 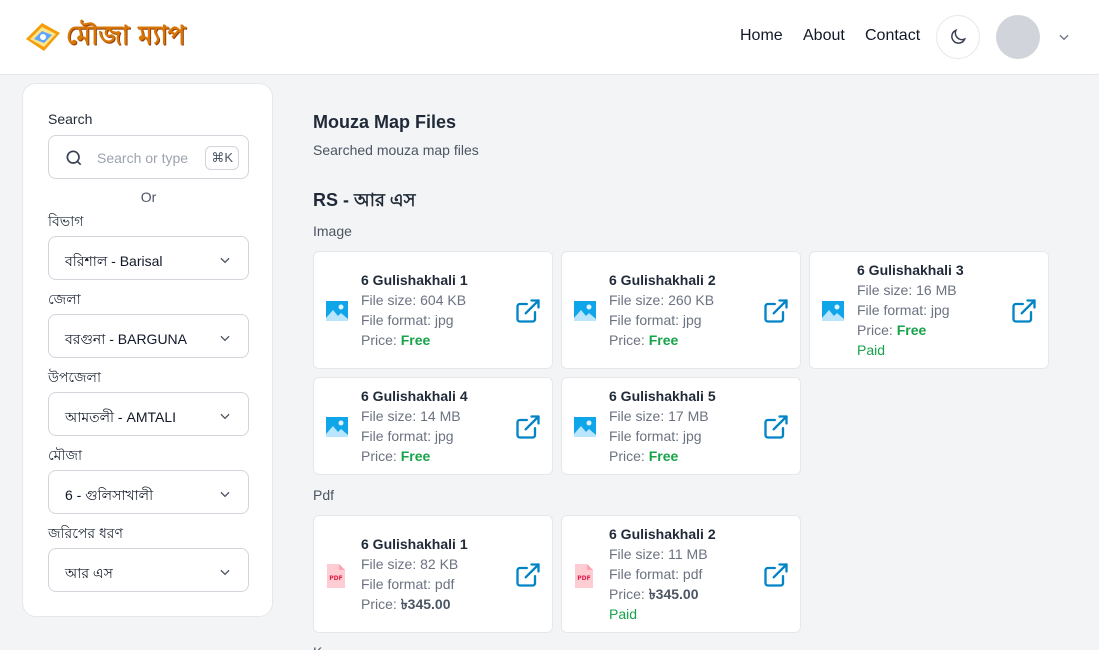 I want to click on or-divider: Or, so click(x=148, y=197).